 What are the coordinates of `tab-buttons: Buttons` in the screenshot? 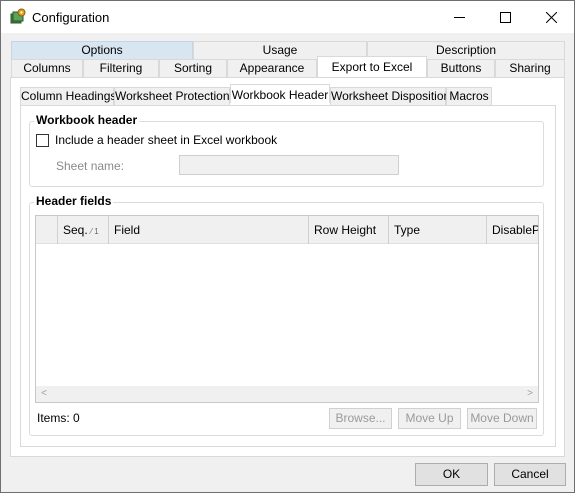 It's located at (461, 68).